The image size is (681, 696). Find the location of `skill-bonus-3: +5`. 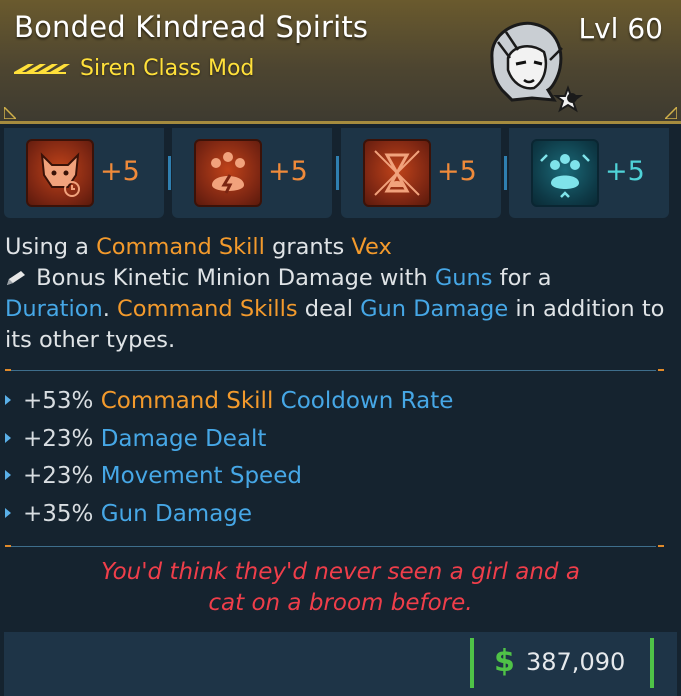

skill-bonus-3: +5 is located at coordinates (421, 173).